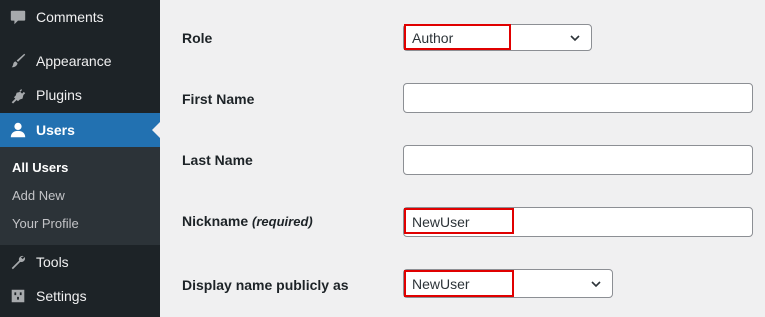 The image size is (765, 317). What do you see at coordinates (18, 296) in the screenshot?
I see `settings-icon` at bounding box center [18, 296].